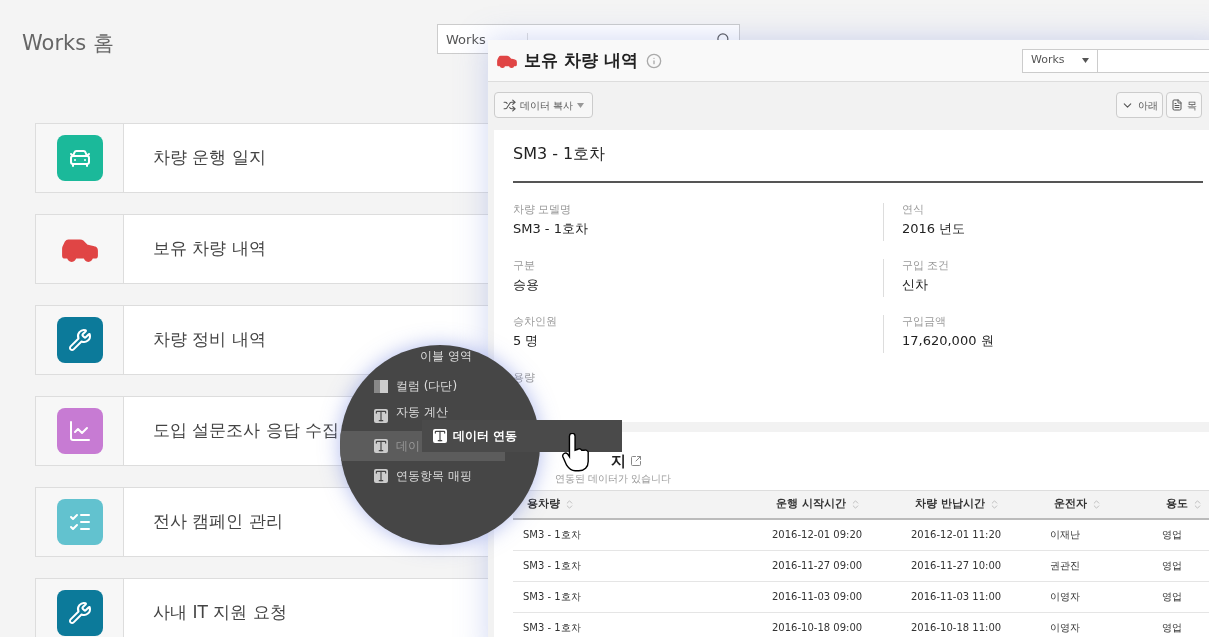  Describe the element at coordinates (550, 229) in the screenshot. I see `field-value: SM3 - 1호차` at that location.